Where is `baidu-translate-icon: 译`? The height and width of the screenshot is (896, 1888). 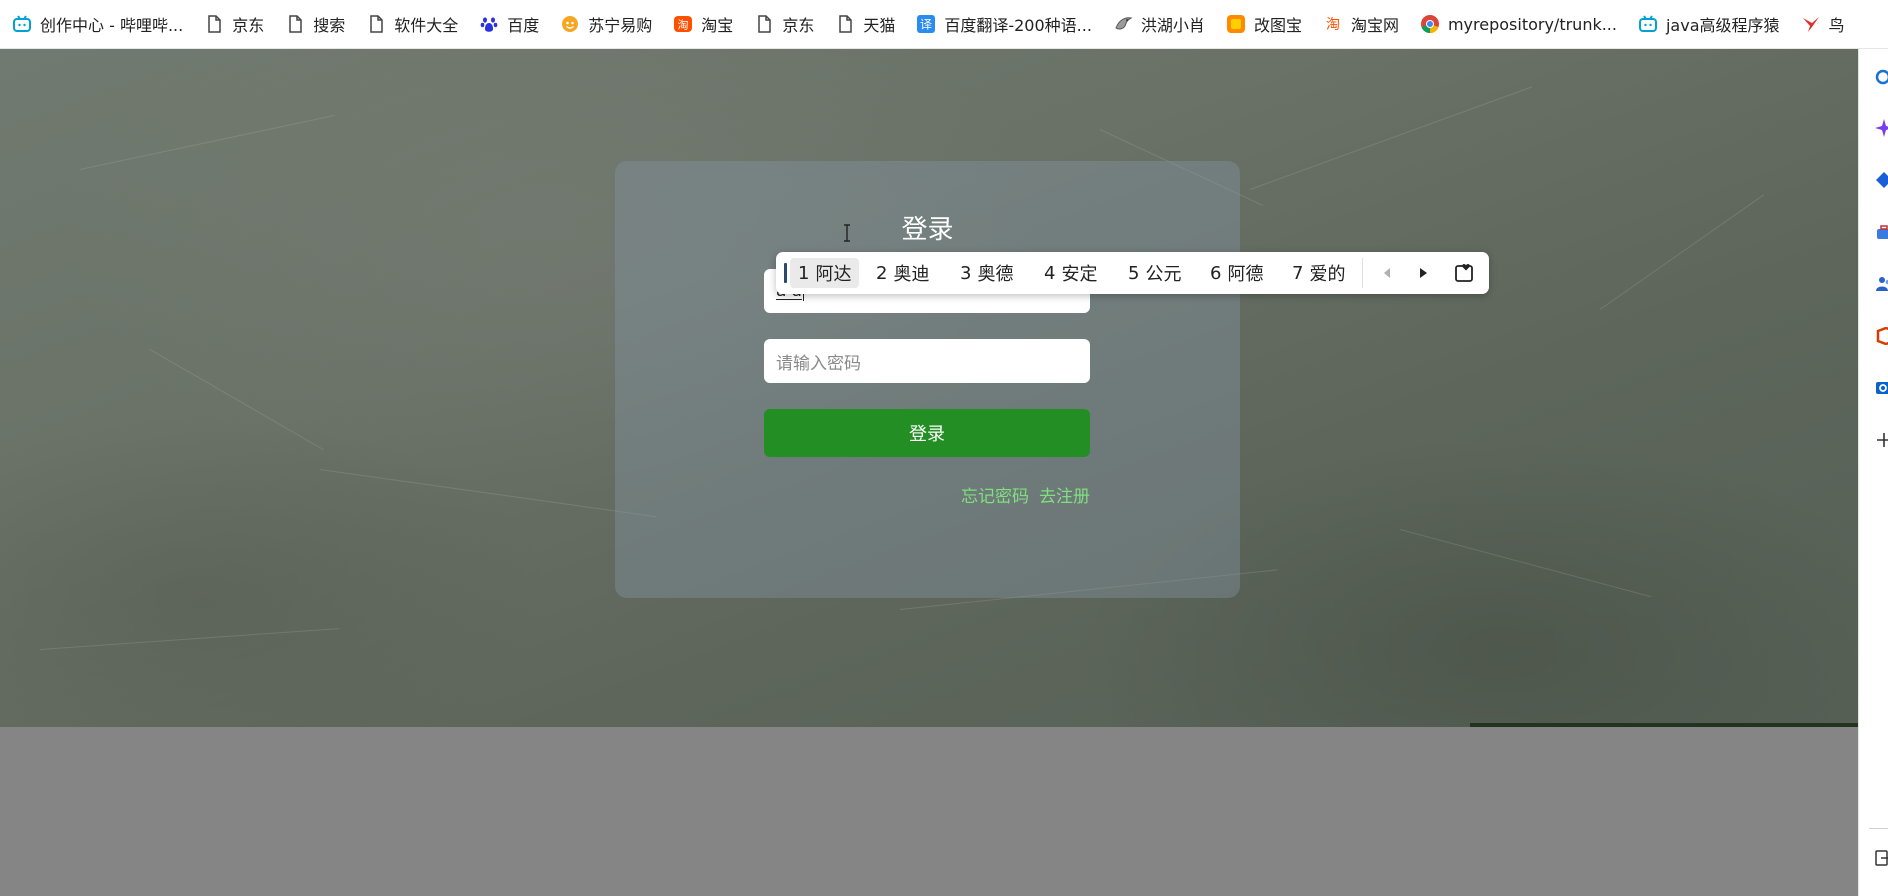 baidu-translate-icon: 译 is located at coordinates (926, 24).